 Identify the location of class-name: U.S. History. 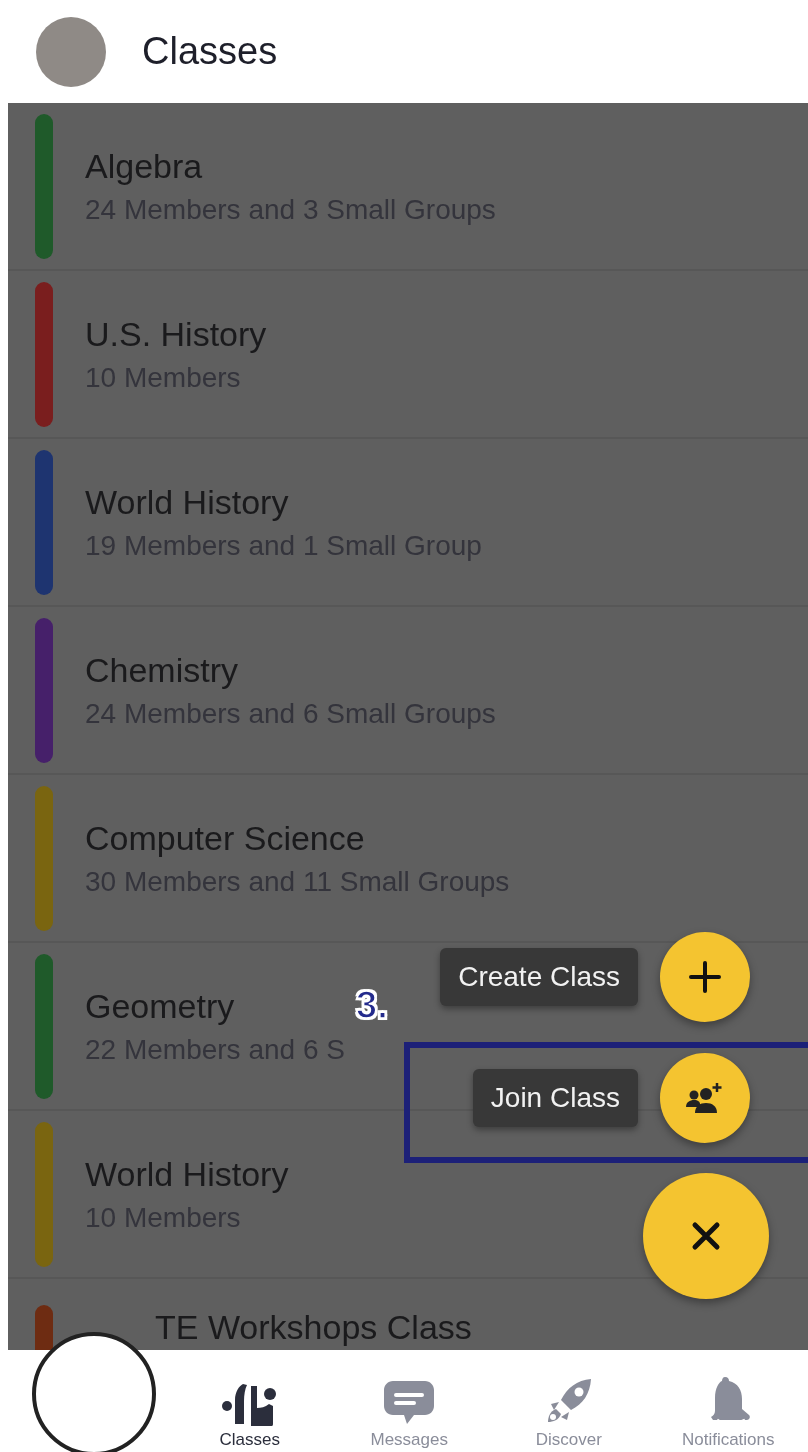
(176, 334).